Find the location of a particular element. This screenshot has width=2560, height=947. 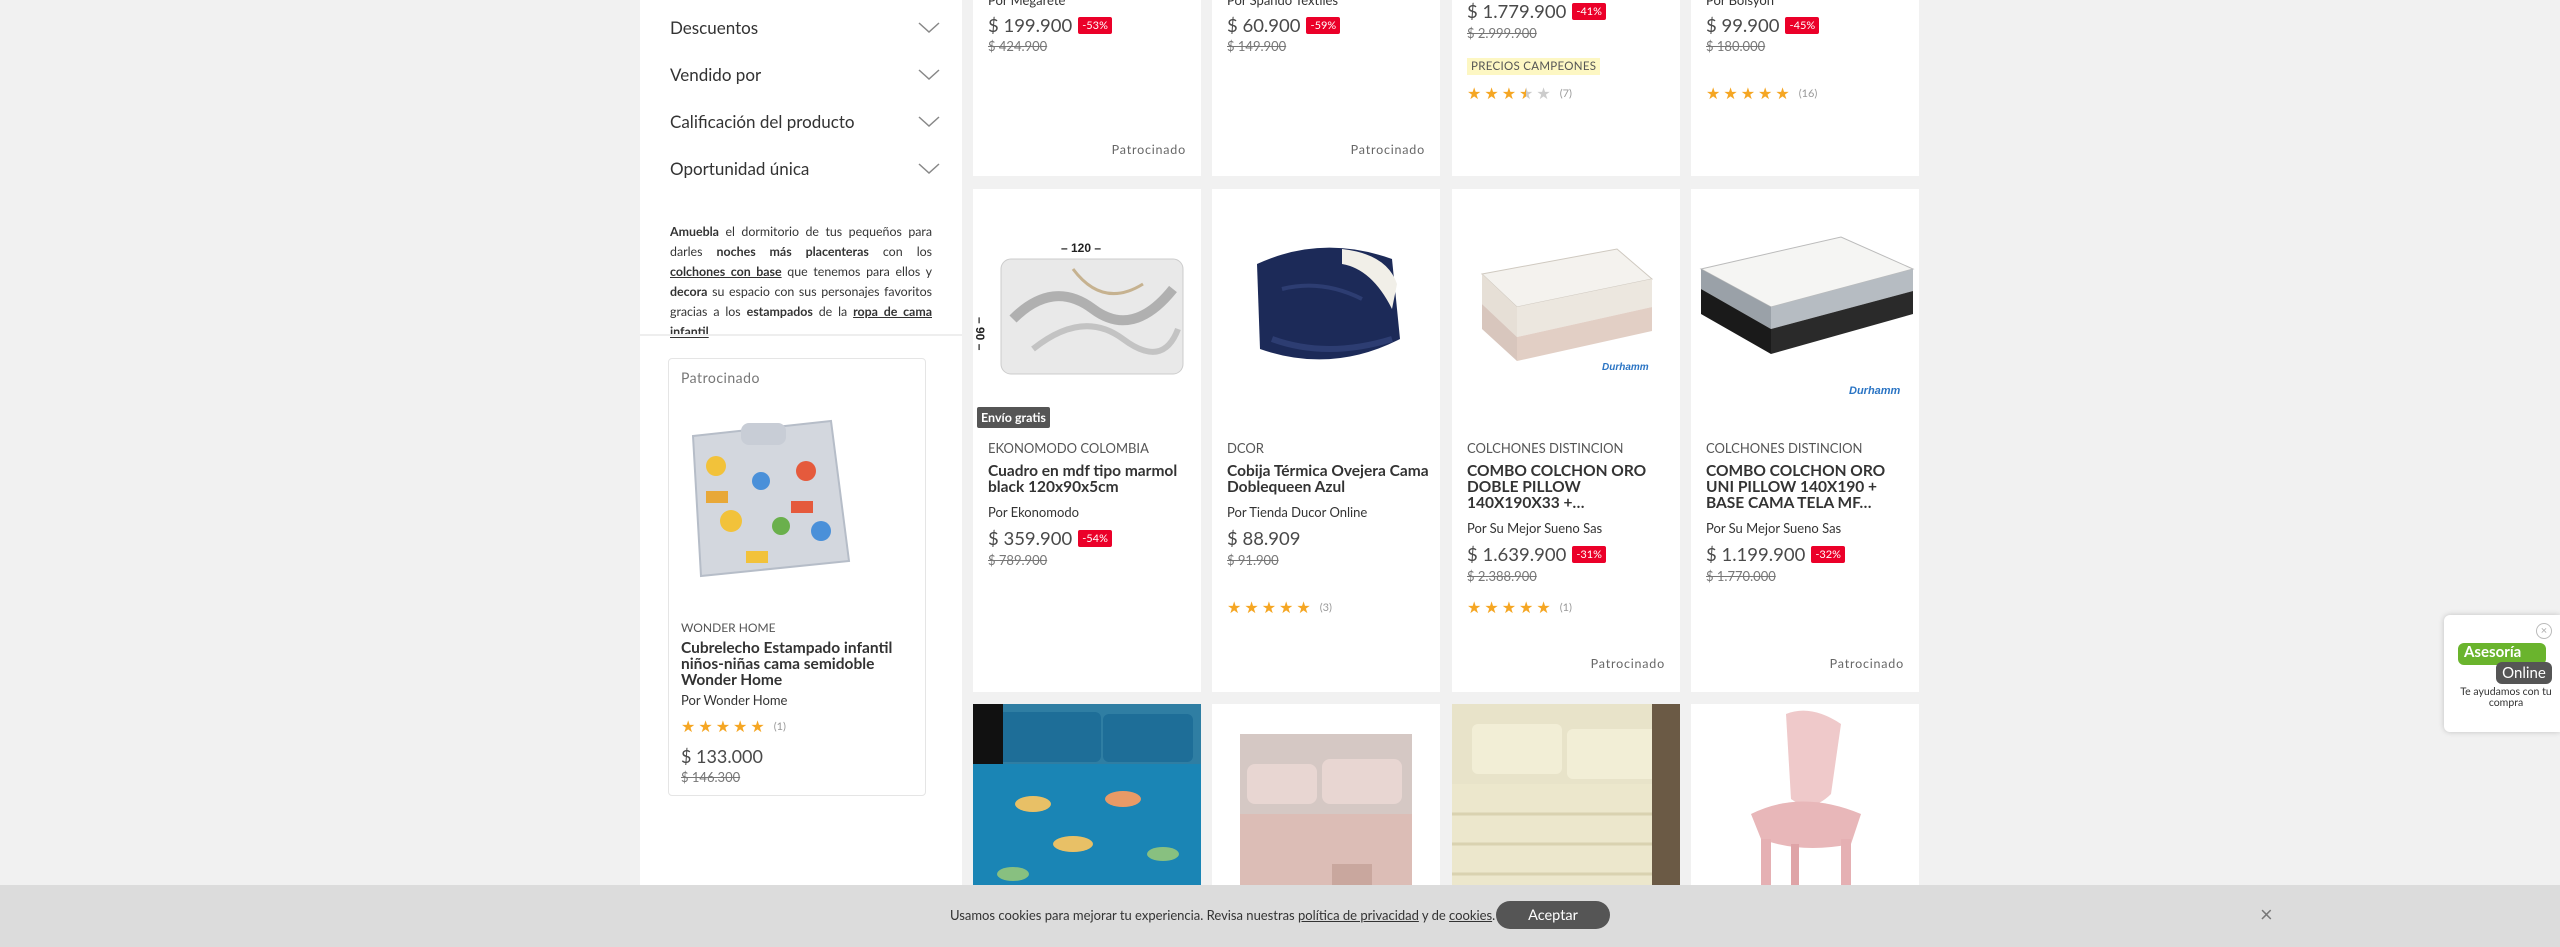

product-rating: ★ ★ ★ ★ ★ (7) is located at coordinates (1519, 93).